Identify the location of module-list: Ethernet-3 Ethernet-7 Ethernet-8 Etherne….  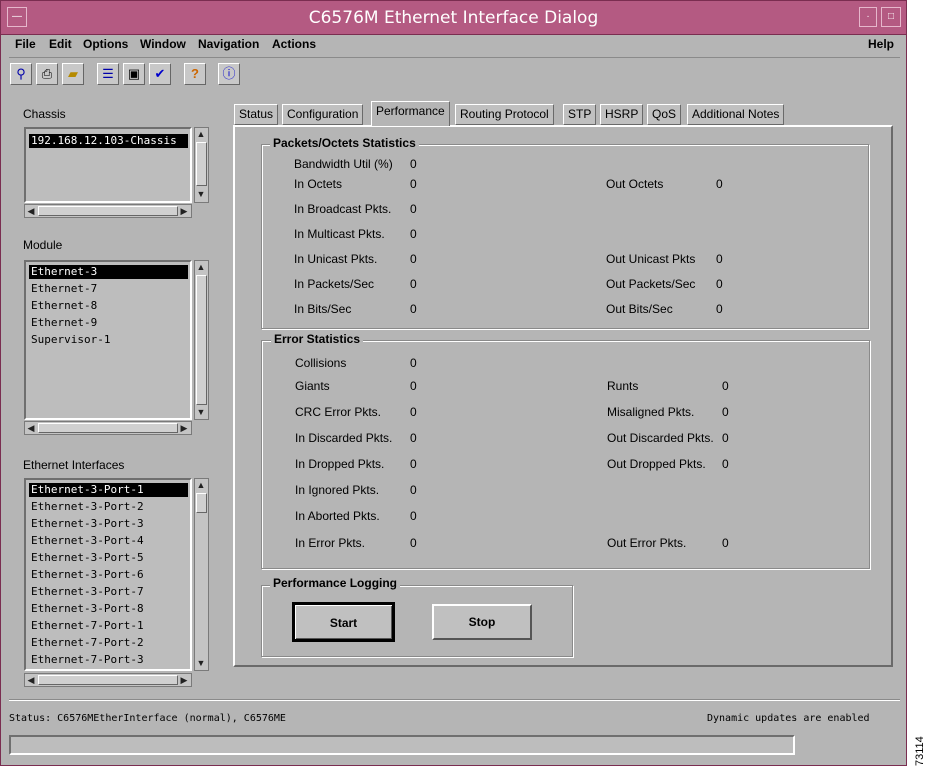
(108, 340).